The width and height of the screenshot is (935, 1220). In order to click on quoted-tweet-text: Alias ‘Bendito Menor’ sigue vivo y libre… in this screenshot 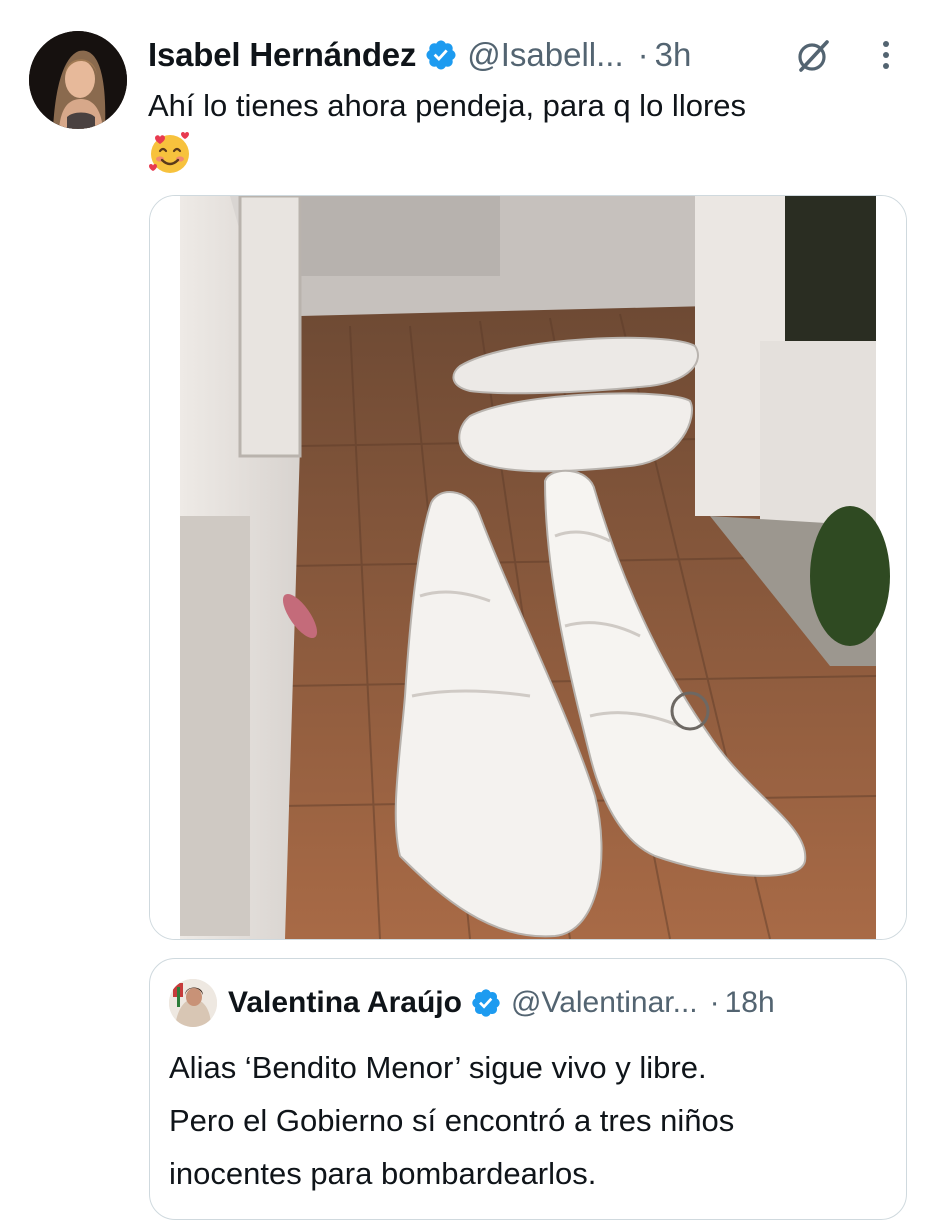, I will do `click(529, 1120)`.